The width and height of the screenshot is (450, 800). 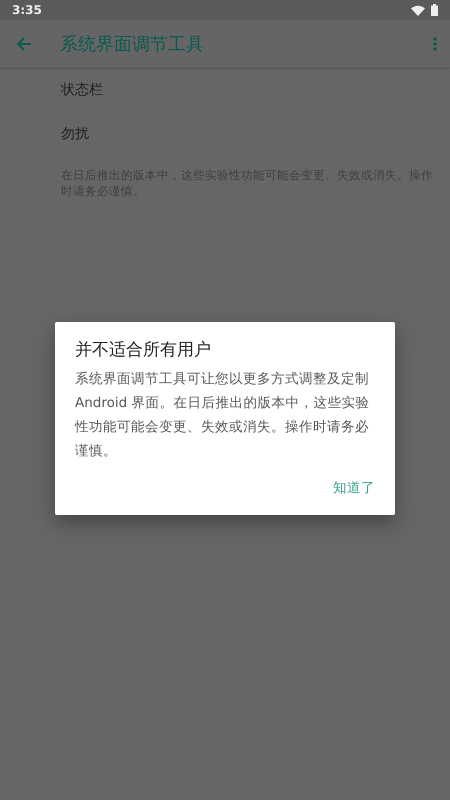 I want to click on back-arrow-icon, so click(x=24, y=44).